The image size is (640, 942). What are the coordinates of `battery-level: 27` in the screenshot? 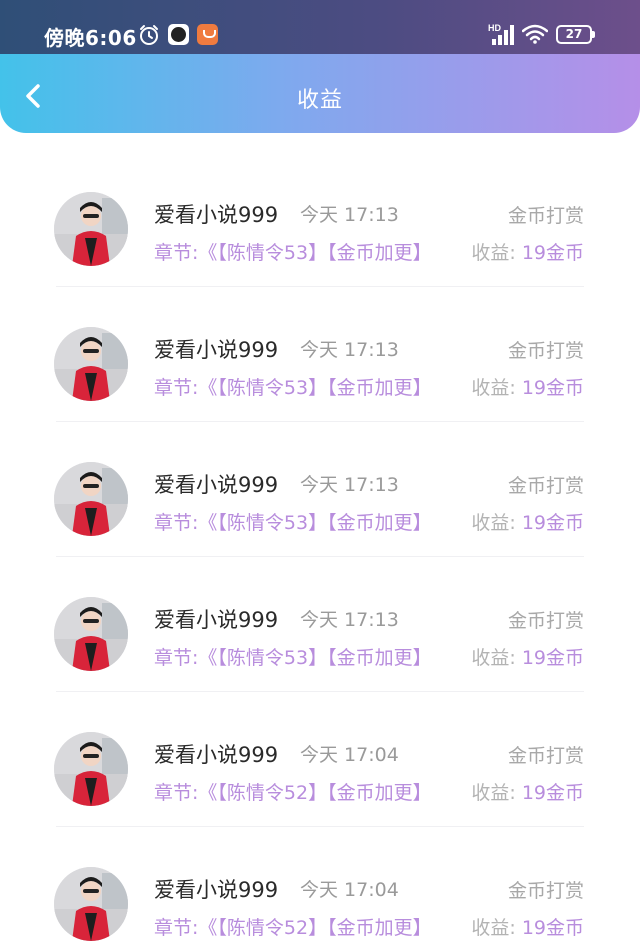 It's located at (574, 34).